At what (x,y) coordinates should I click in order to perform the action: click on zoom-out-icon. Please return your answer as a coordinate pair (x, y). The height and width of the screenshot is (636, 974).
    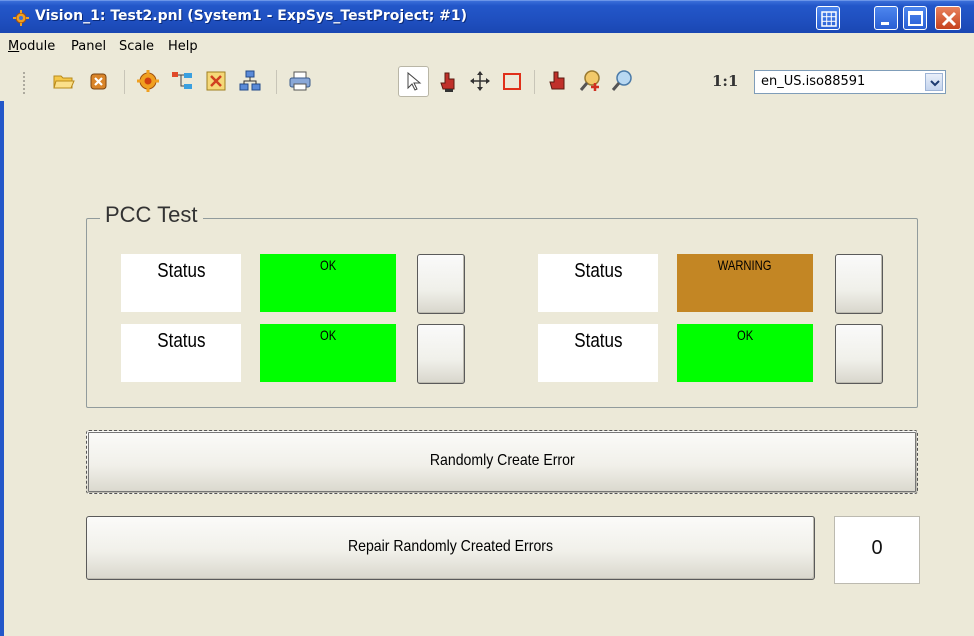
    Looking at the image, I should click on (622, 81).